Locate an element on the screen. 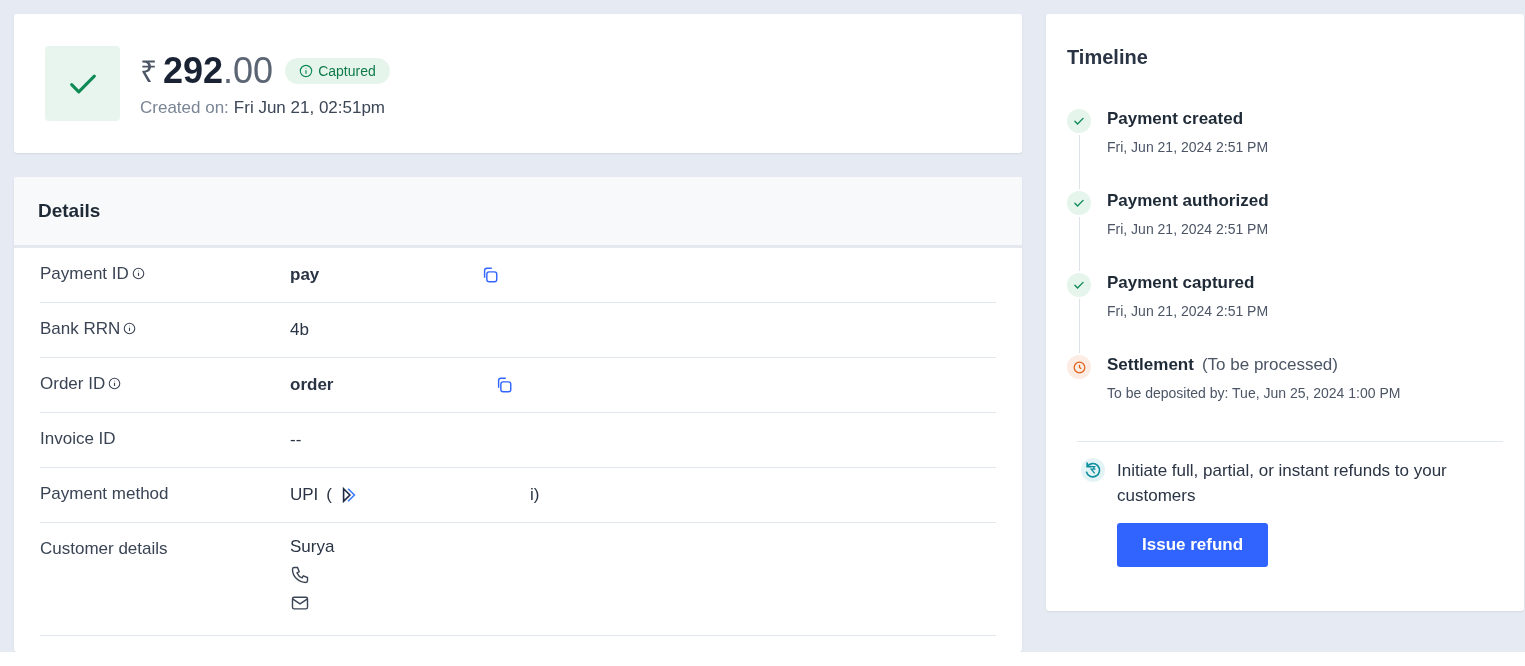  field-label: Payment method is located at coordinates (104, 494).